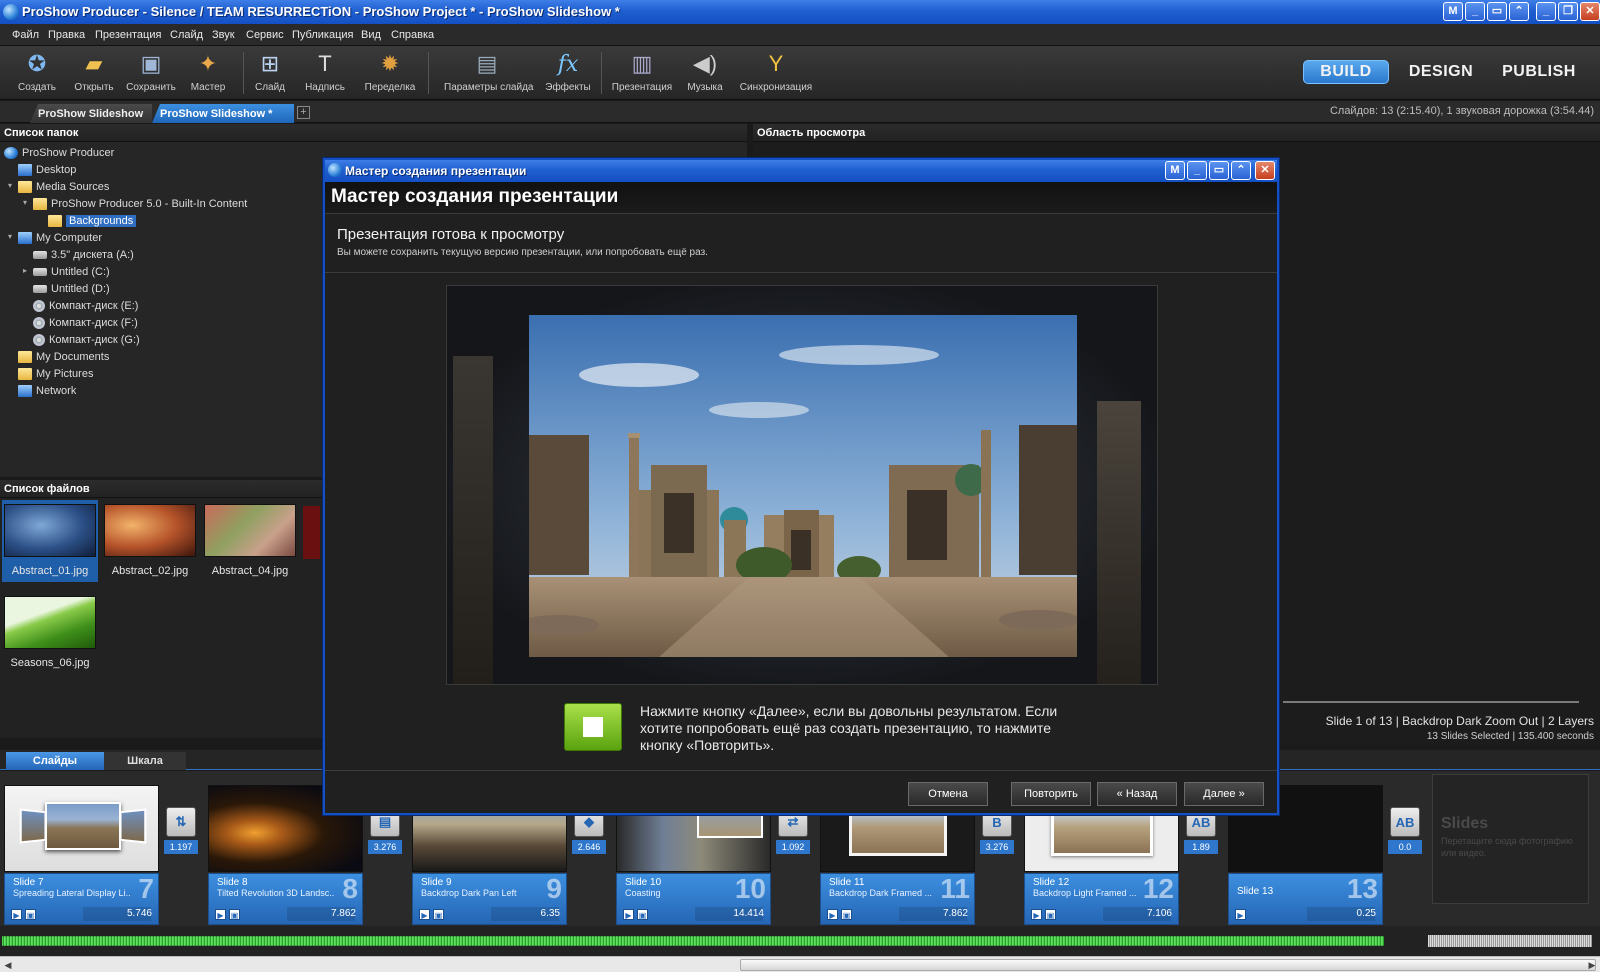 Image resolution: width=1600 pixels, height=972 pixels. What do you see at coordinates (1441, 72) in the screenshot?
I see `mode-design-button: DESIGN` at bounding box center [1441, 72].